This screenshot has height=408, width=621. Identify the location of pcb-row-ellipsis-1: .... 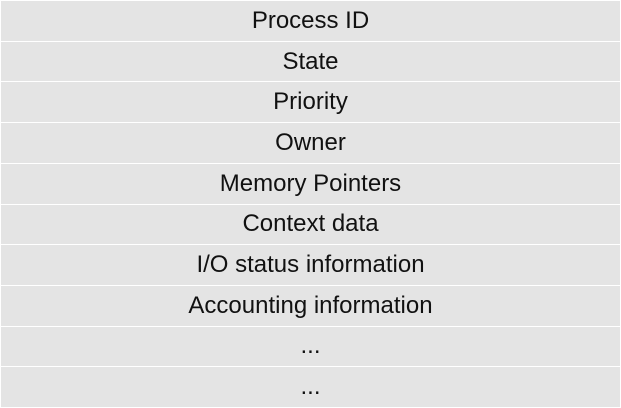
(310, 347).